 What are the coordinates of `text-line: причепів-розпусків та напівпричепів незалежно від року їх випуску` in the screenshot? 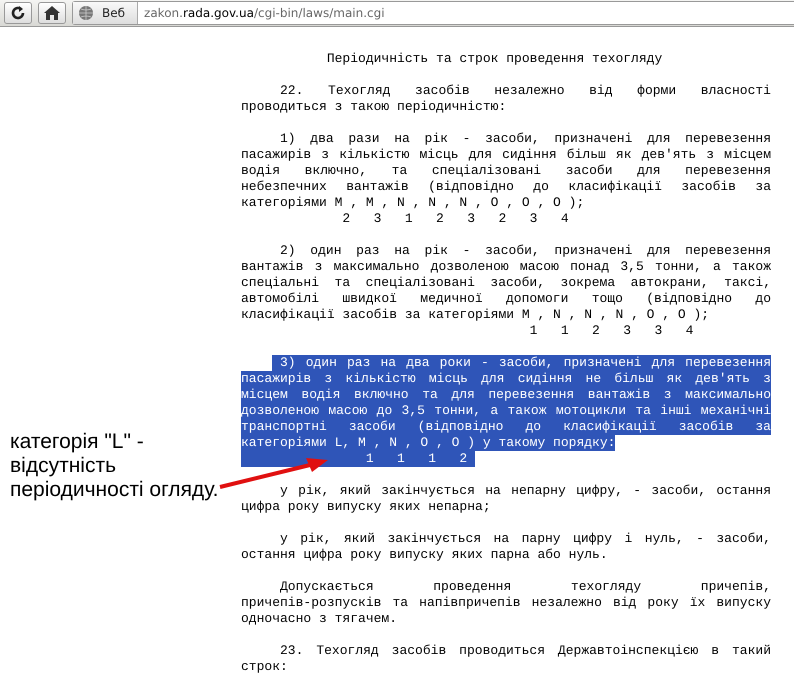 It's located at (506, 603).